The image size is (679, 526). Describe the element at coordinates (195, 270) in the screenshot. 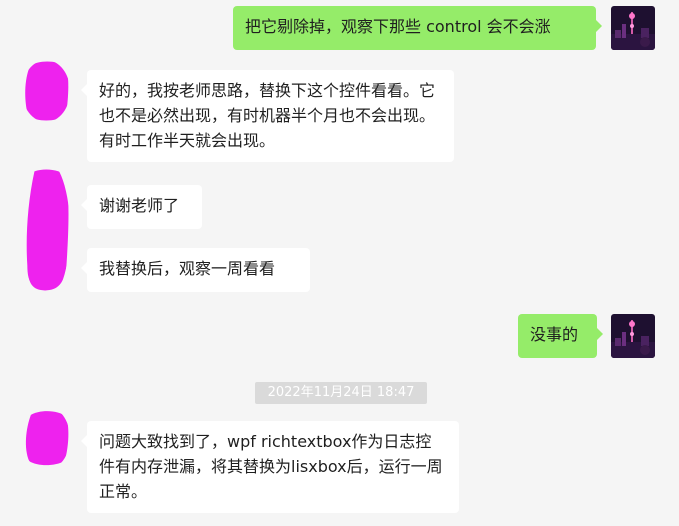

I see `message-bubble-incoming: 我替换后，观察一周看看` at that location.